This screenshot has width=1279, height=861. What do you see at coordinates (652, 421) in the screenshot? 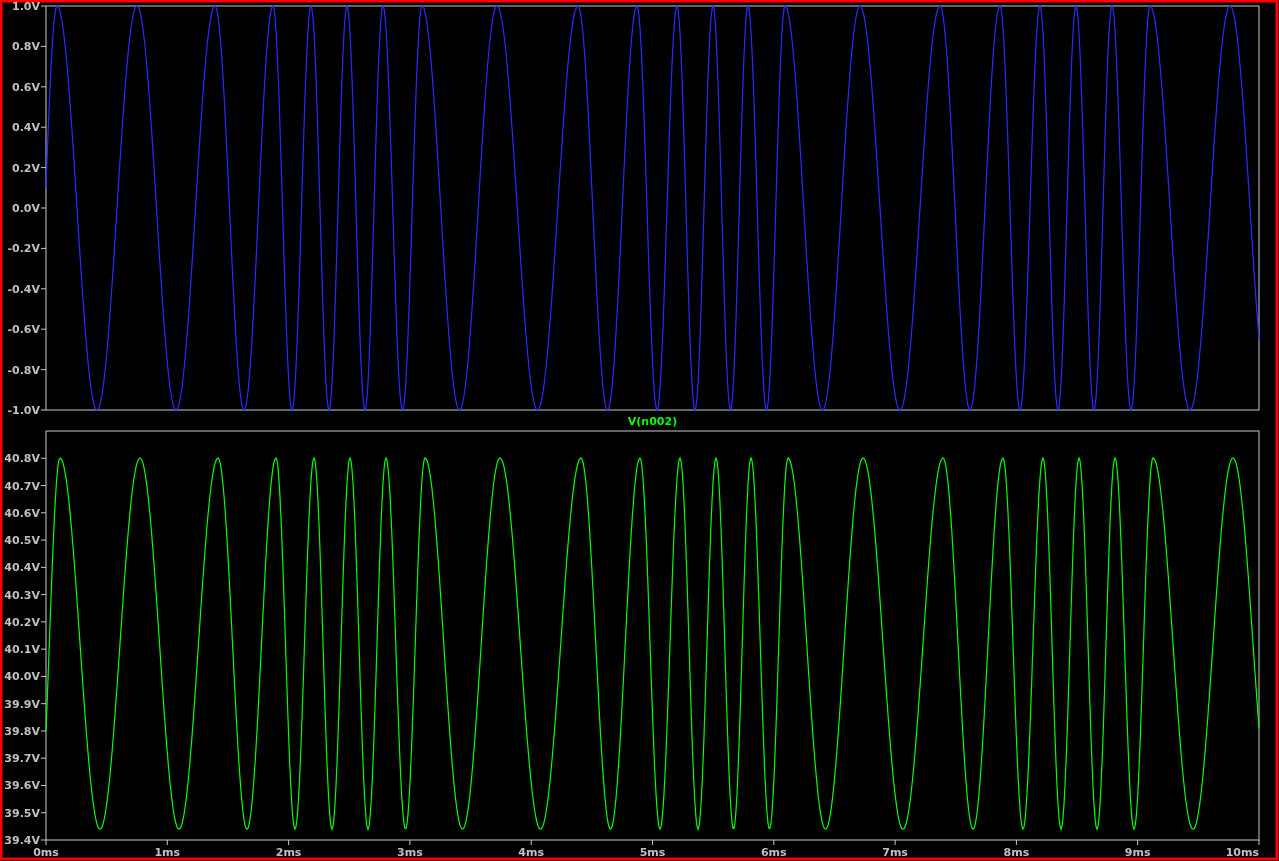
I see `trace-label: V(n002)` at bounding box center [652, 421].